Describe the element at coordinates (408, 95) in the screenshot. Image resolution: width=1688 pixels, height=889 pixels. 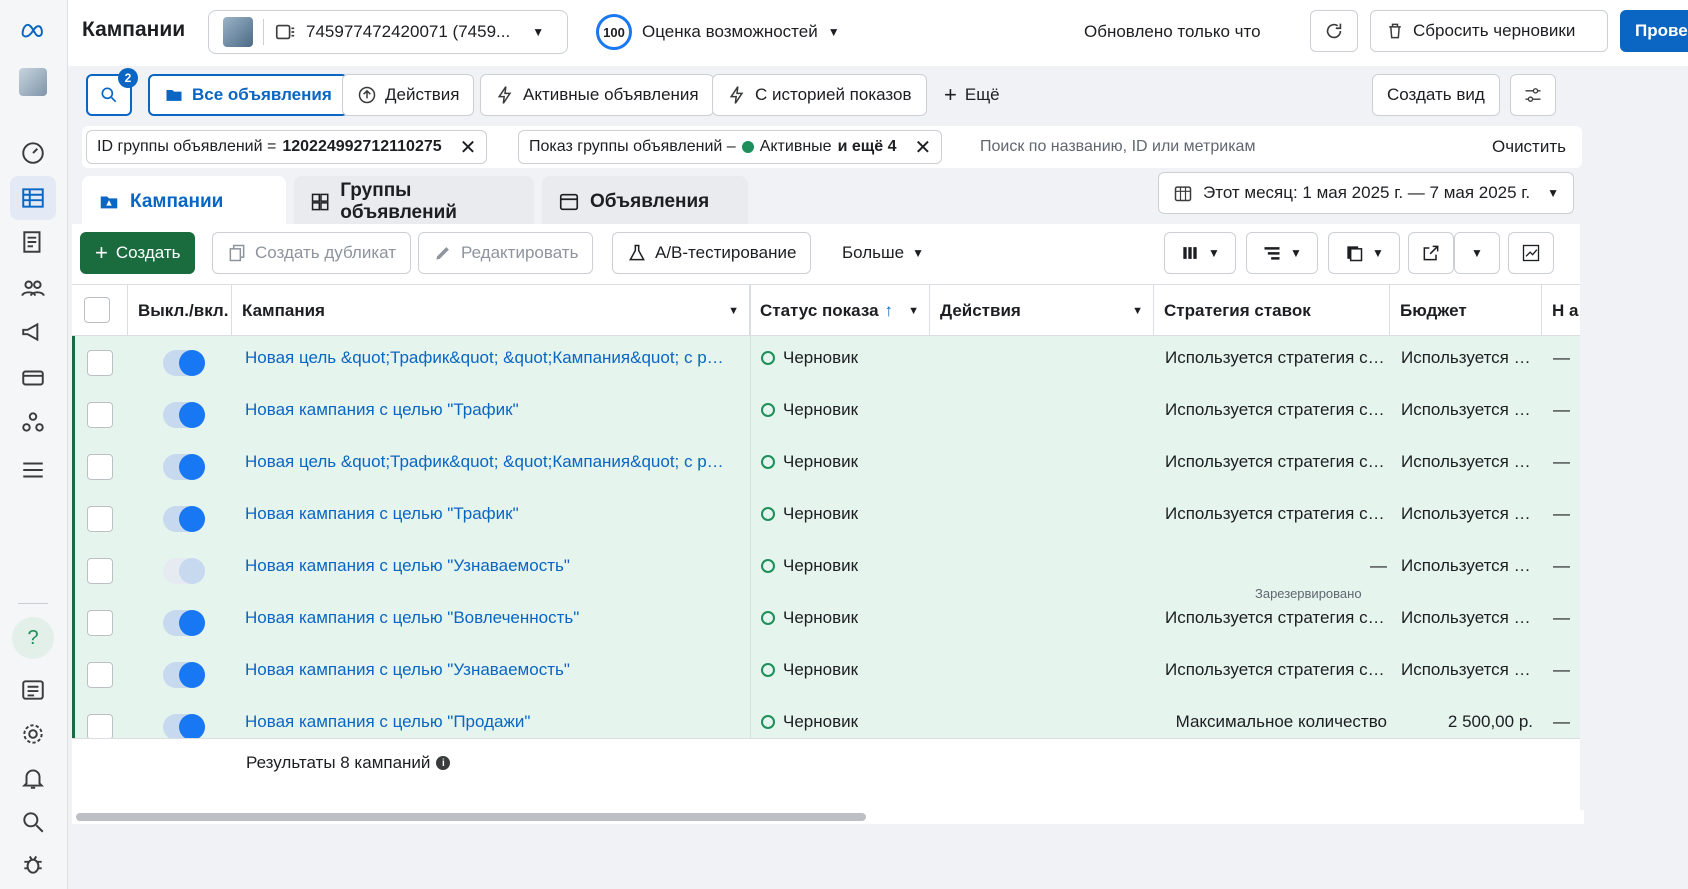
I see `view-actions: Действия` at that location.